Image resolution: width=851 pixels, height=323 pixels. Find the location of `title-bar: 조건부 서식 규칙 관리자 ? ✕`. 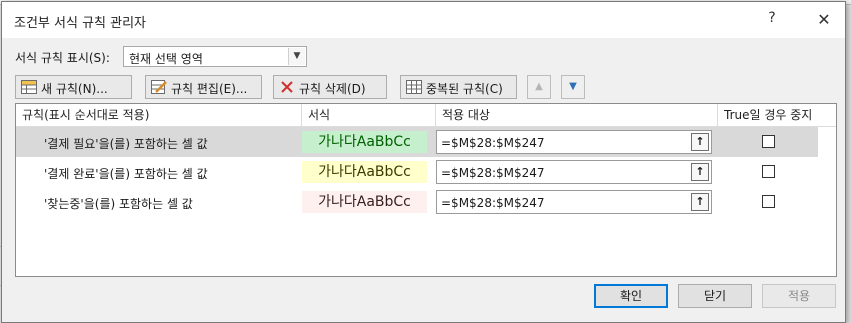

title-bar: 조건부 서식 규칙 관리자 ? ✕ is located at coordinates (423, 20).